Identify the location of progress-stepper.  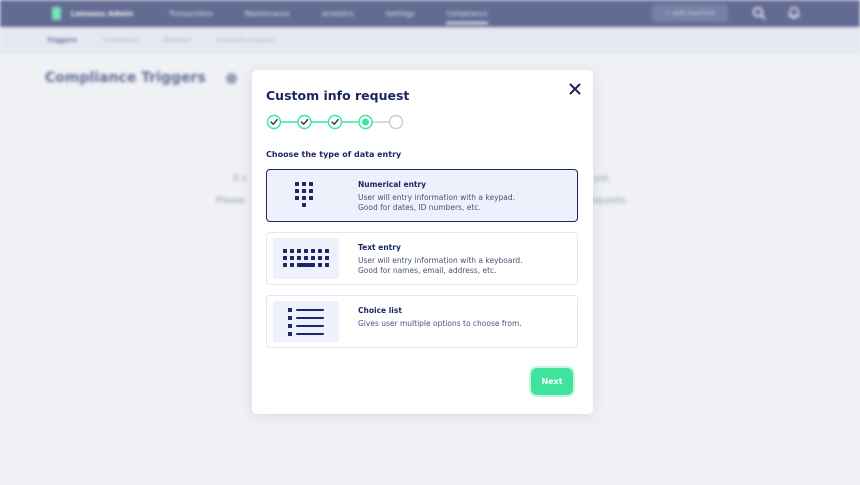
(335, 122).